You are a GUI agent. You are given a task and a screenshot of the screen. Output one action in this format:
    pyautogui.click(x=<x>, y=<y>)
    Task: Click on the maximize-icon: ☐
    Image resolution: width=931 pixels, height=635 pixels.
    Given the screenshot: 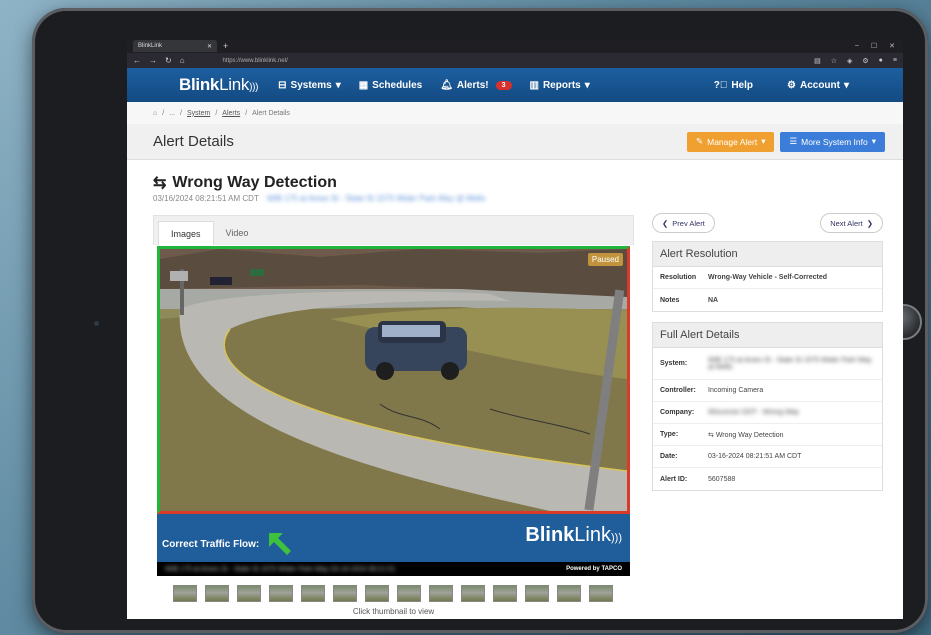 What is the action you would take?
    pyautogui.click(x=874, y=46)
    